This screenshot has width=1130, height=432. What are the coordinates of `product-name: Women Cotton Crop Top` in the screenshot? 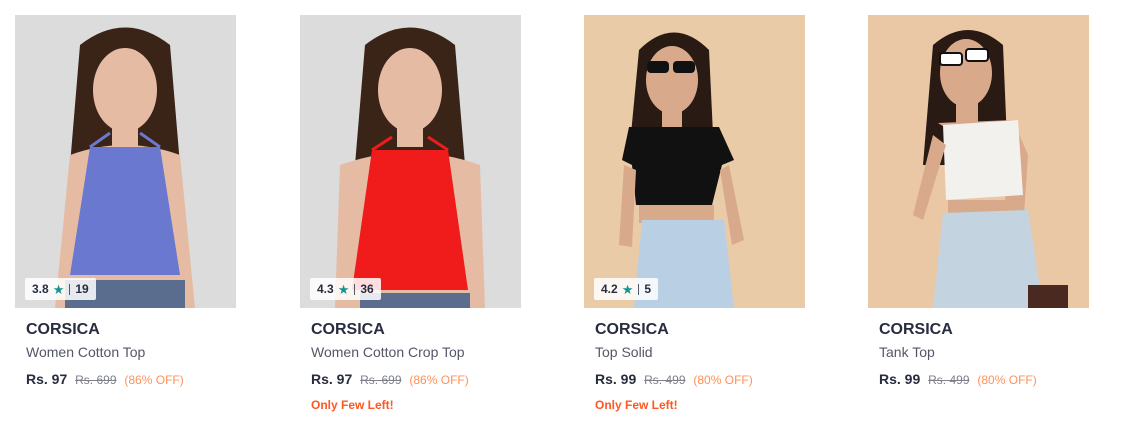 It's located at (410, 352).